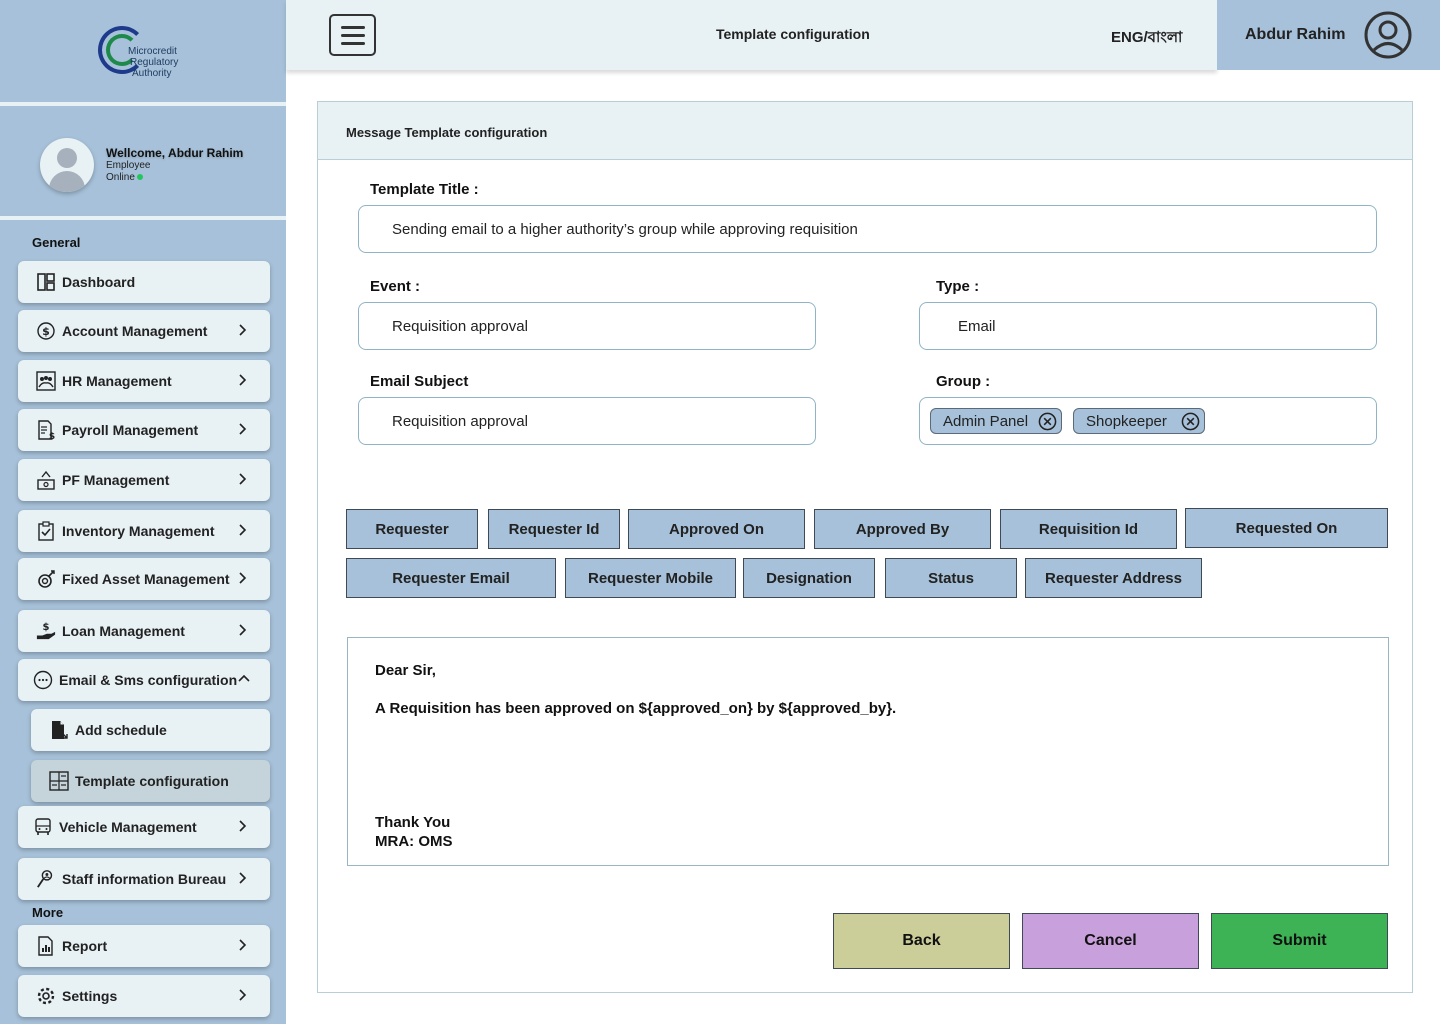 The height and width of the screenshot is (1024, 1440). What do you see at coordinates (395, 286) in the screenshot?
I see `event-label: Event :` at bounding box center [395, 286].